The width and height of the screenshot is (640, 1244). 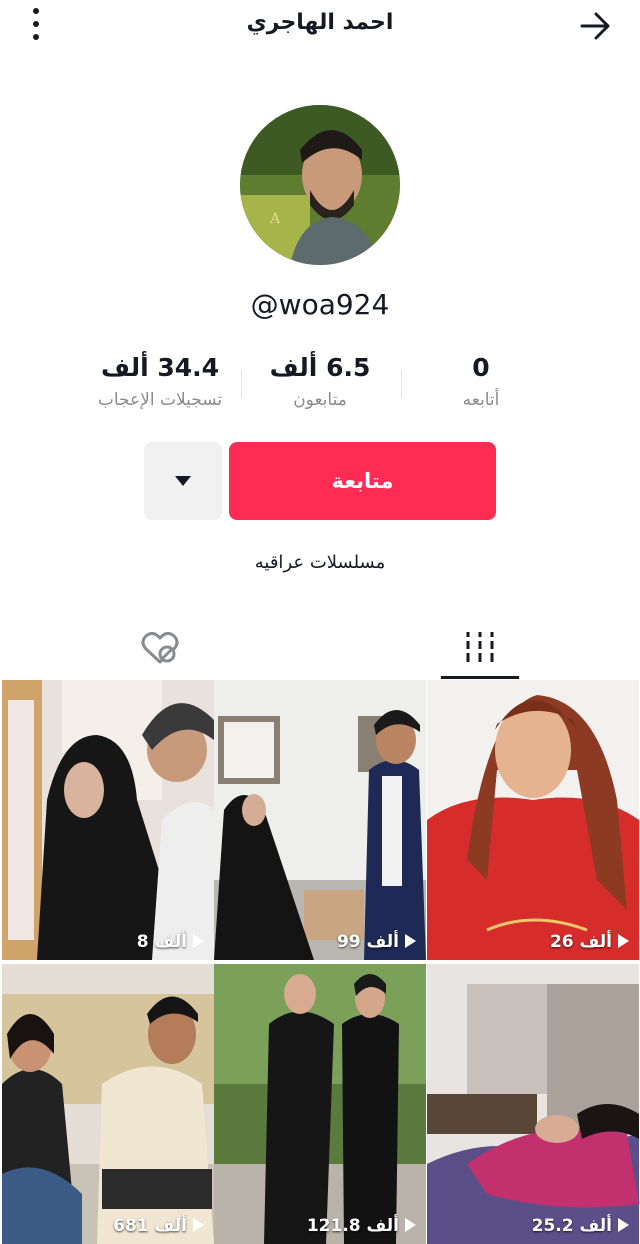 I want to click on follow-button: متابعة, so click(x=362, y=481).